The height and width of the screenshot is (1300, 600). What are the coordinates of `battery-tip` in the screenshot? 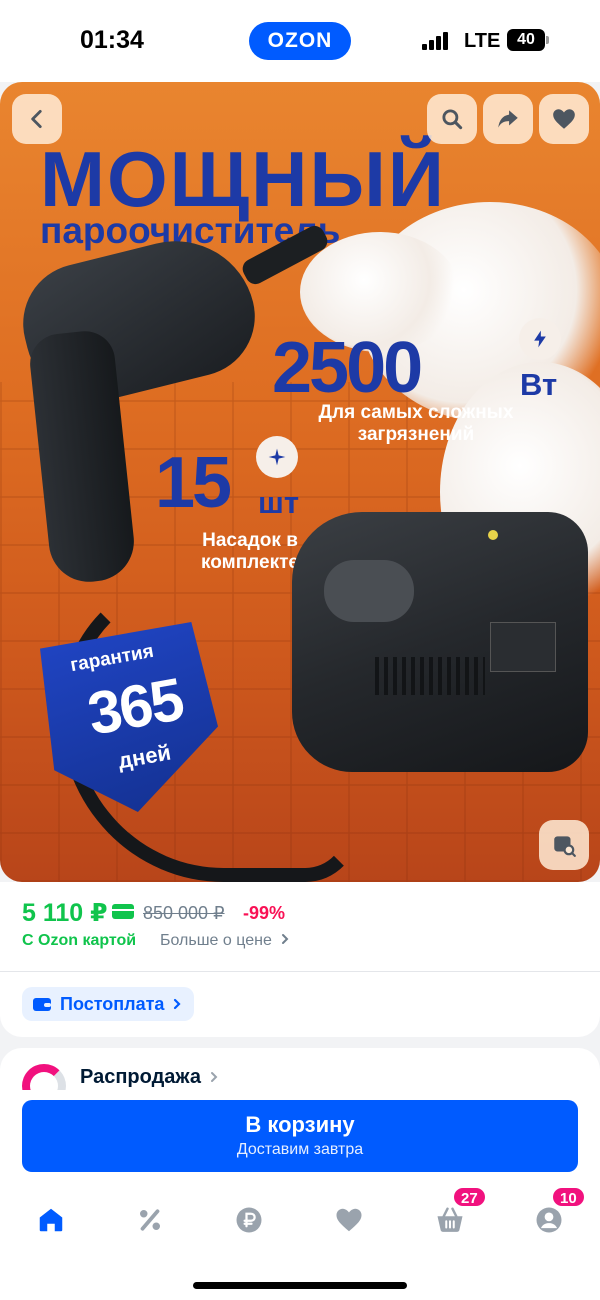 It's located at (547, 40).